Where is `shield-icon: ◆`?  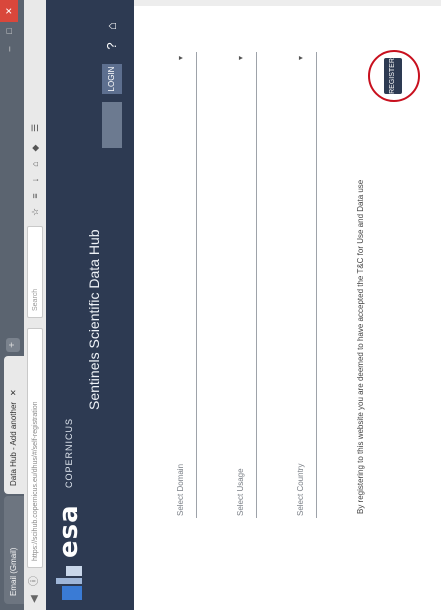
shield-icon: ◆ is located at coordinates (35, 148).